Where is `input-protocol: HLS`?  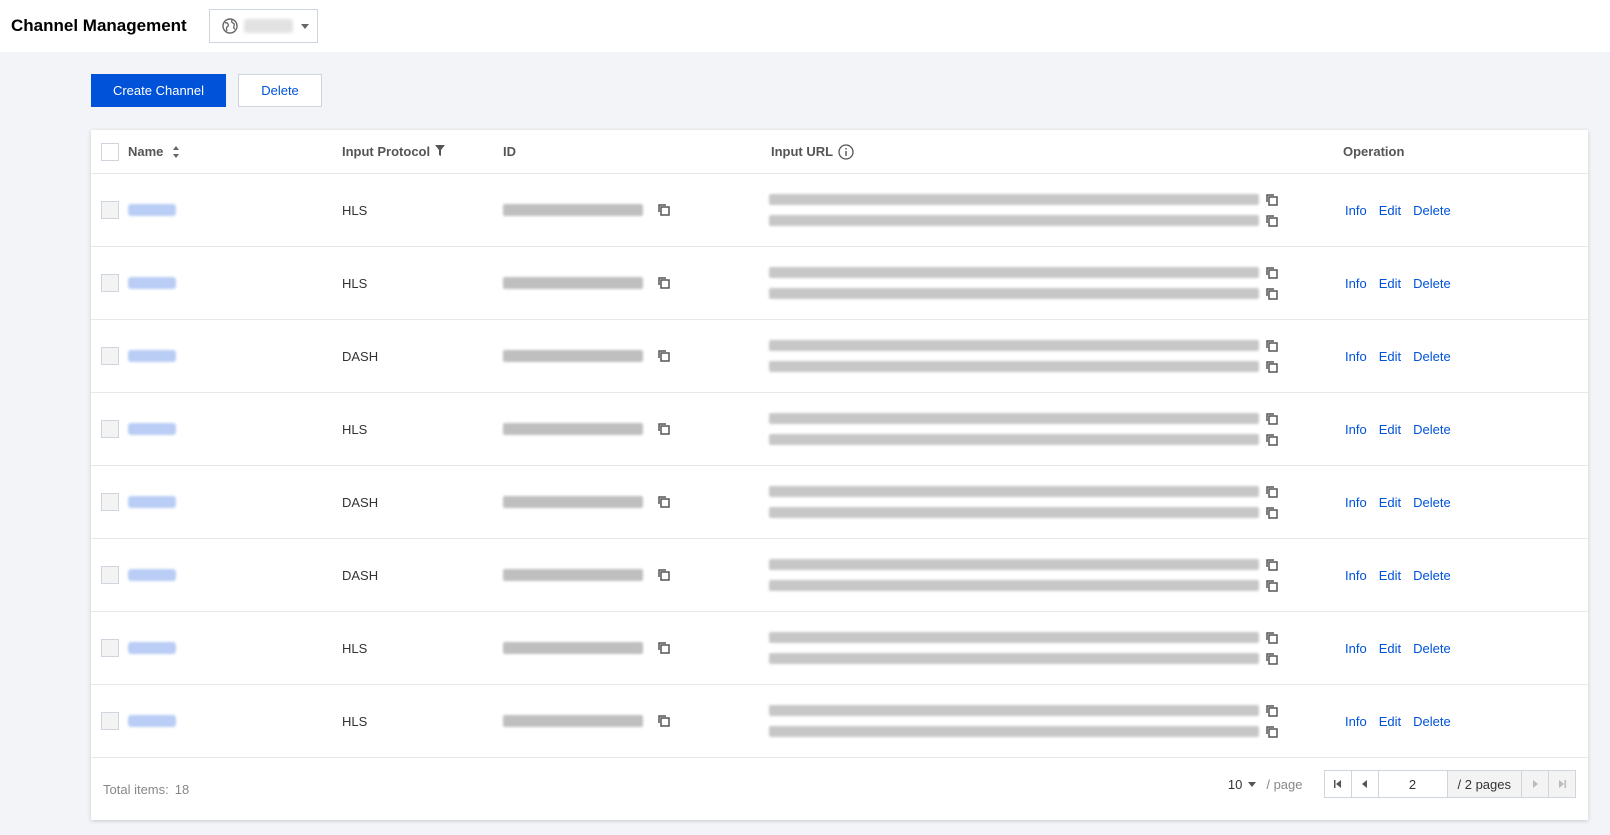 input-protocol: HLS is located at coordinates (355, 429).